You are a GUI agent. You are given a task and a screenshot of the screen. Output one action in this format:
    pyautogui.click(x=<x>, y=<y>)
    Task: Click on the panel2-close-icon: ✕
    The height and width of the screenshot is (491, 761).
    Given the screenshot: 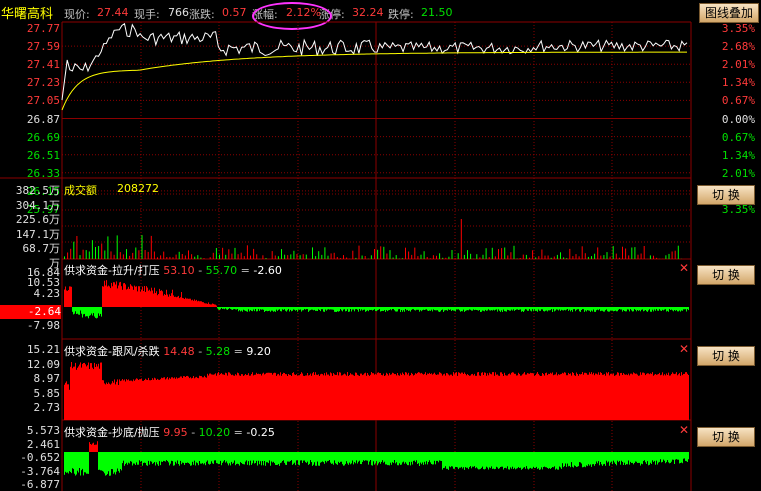 What is the action you would take?
    pyautogui.click(x=684, y=268)
    